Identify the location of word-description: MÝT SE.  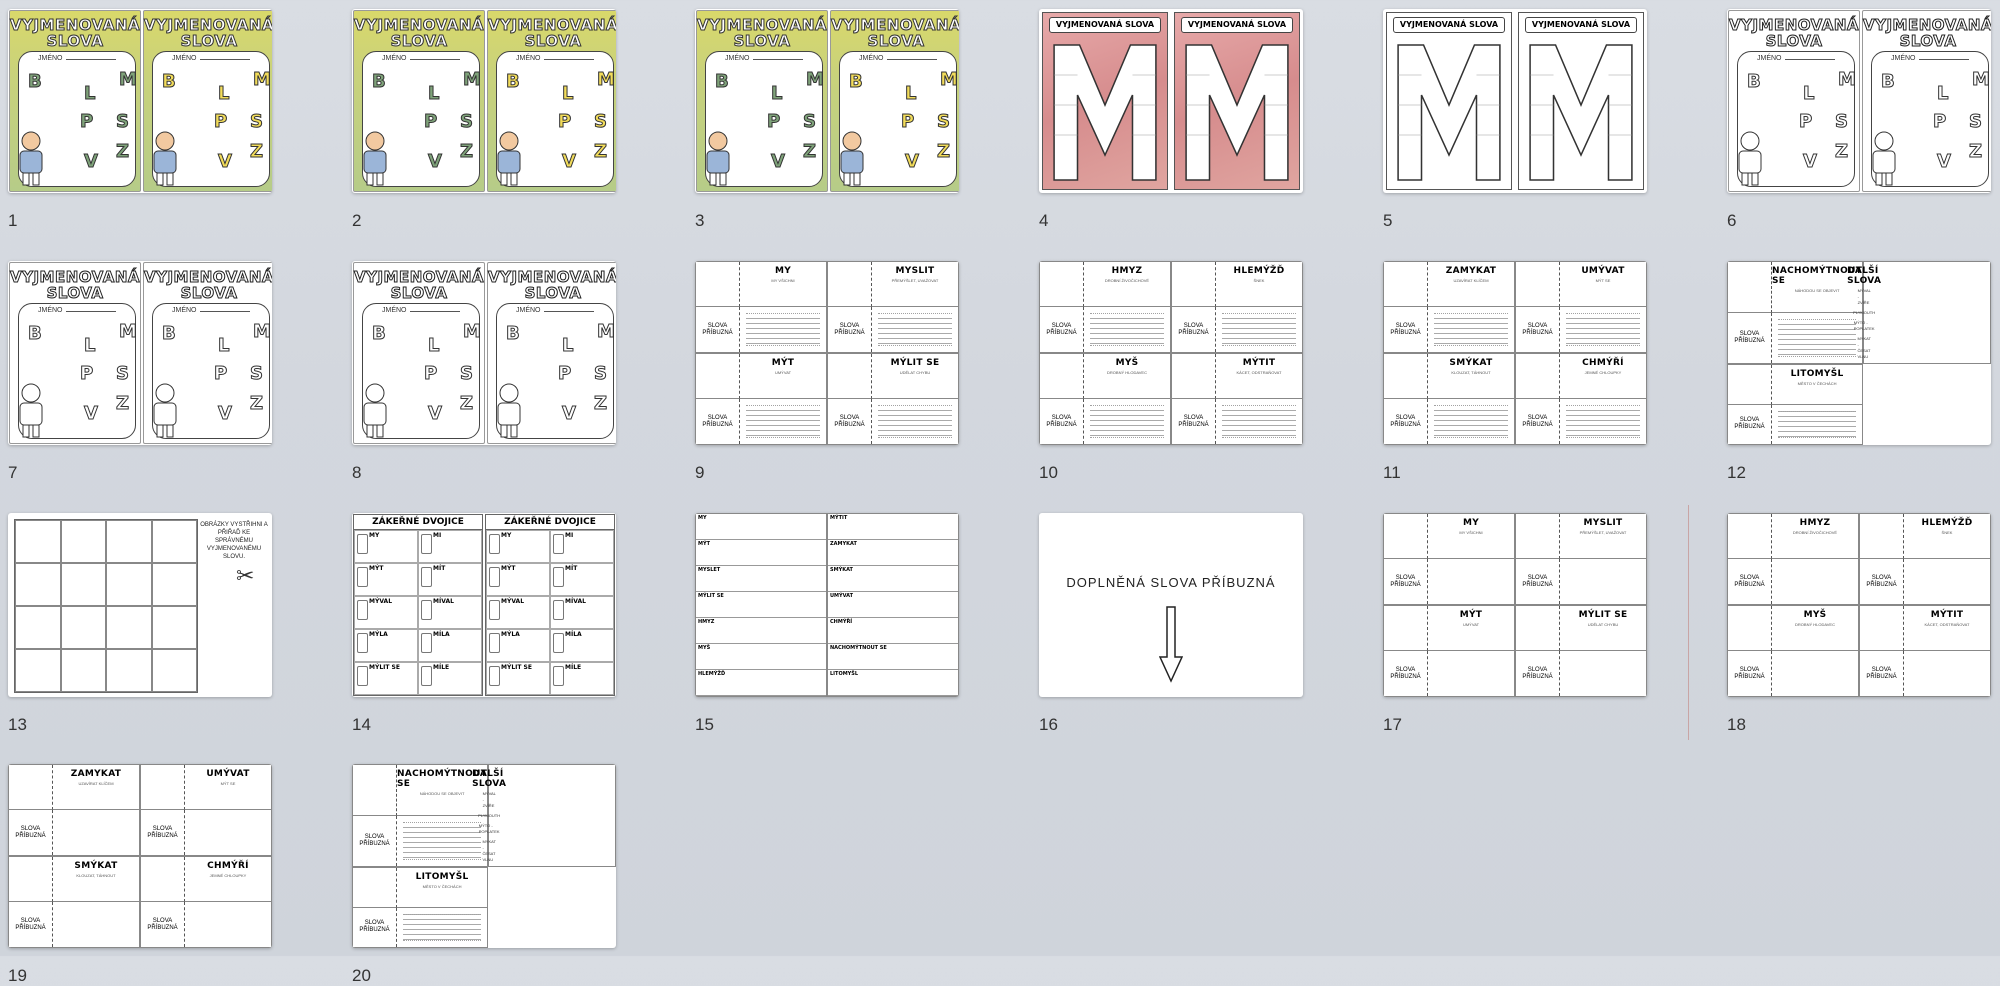
(228, 783).